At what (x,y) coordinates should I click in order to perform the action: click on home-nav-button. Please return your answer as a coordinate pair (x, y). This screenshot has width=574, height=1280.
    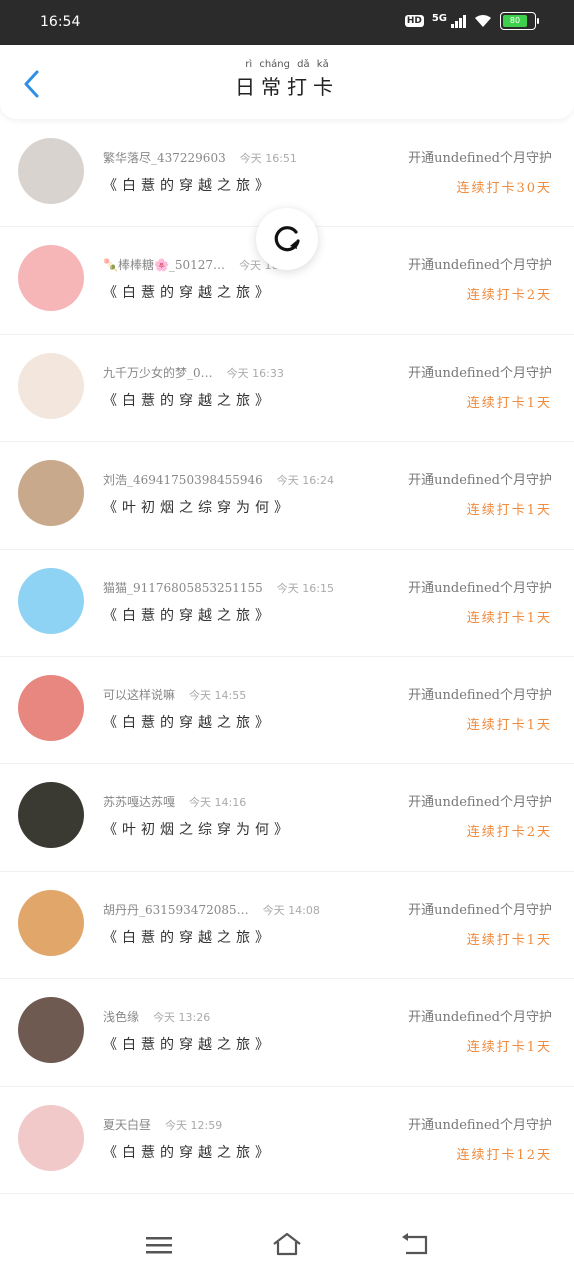
    Looking at the image, I should click on (287, 1245).